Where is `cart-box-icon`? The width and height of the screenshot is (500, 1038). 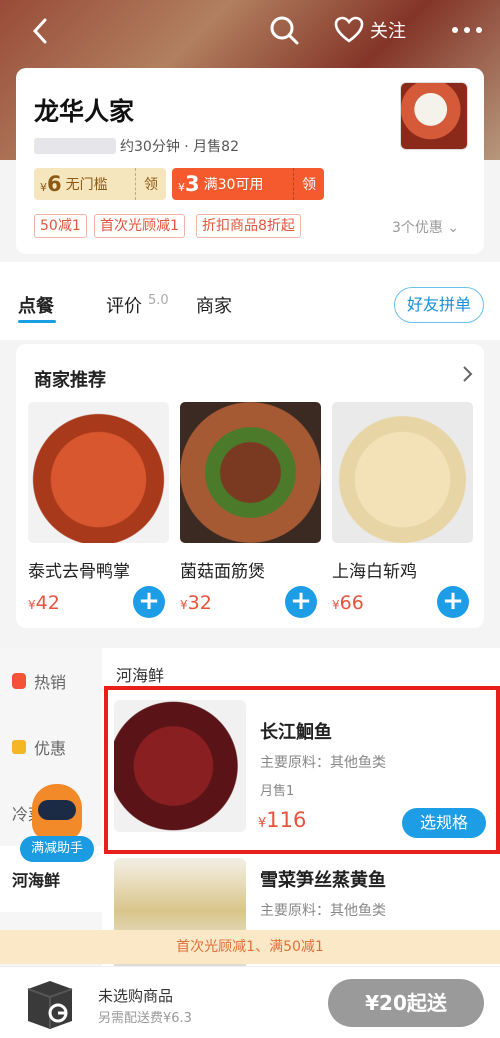 cart-box-icon is located at coordinates (50, 1005).